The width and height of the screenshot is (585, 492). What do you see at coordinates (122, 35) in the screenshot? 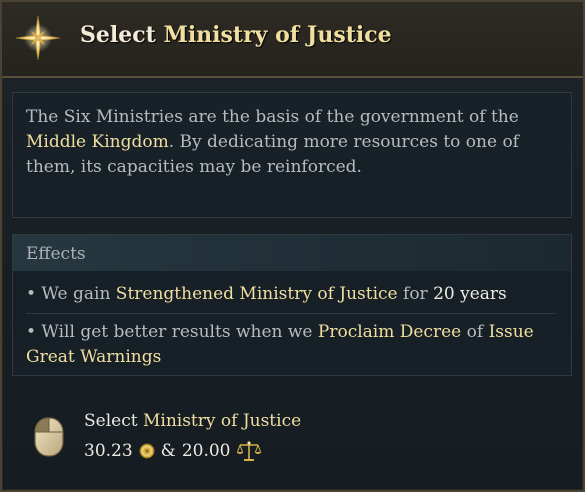
I see `title-prefix: Select` at bounding box center [122, 35].